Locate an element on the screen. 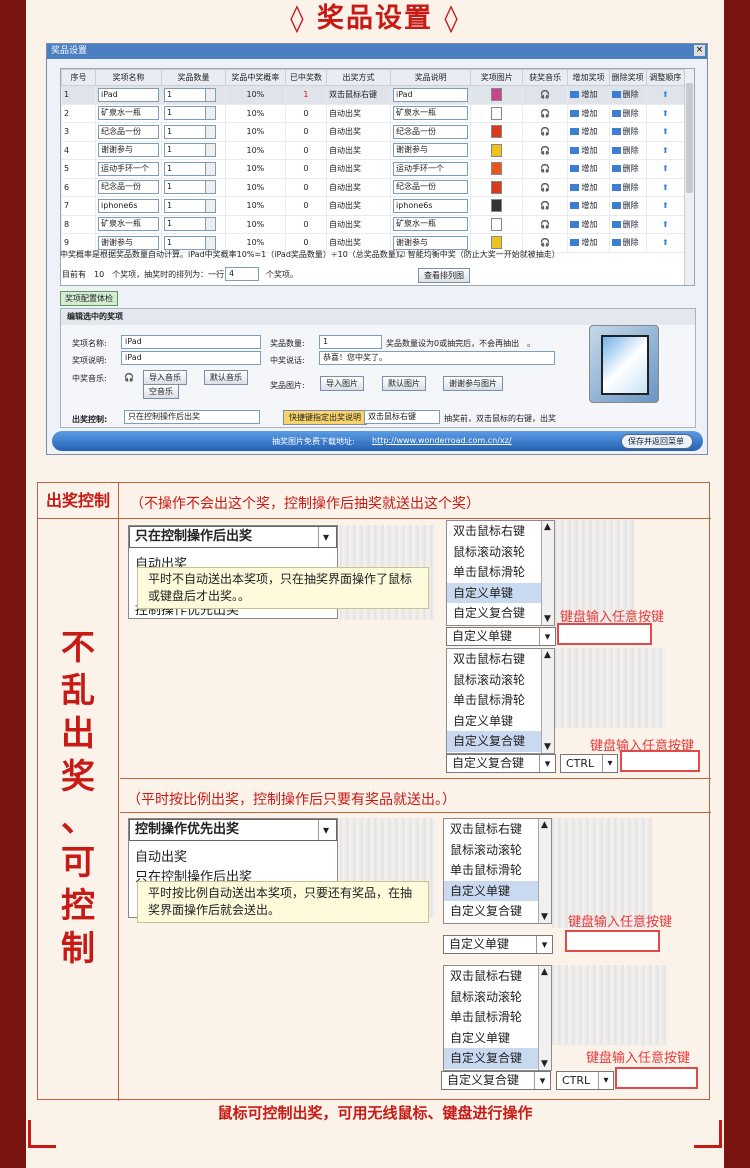 The width and height of the screenshot is (750, 1168). per-row-stepper: 4 is located at coordinates (242, 274).